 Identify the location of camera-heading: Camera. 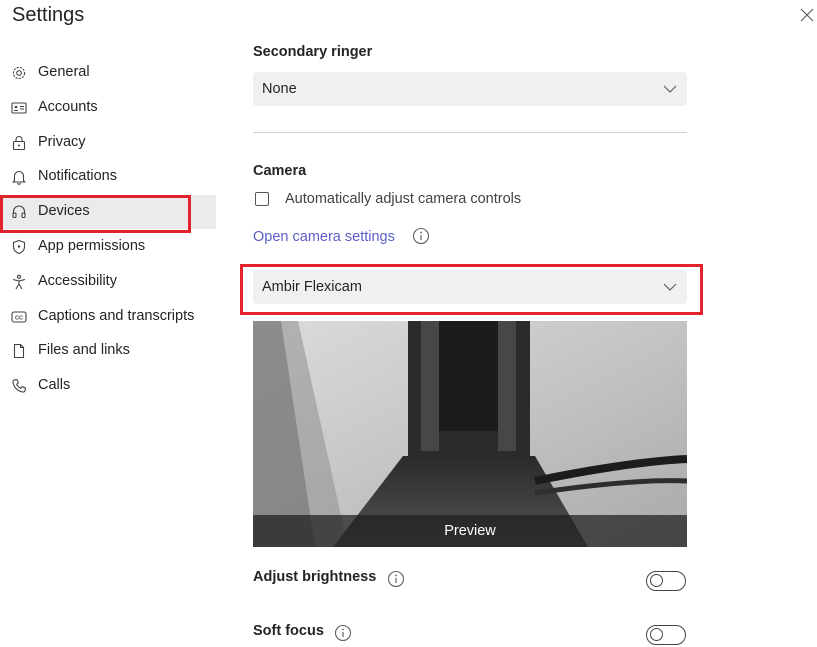
(280, 171).